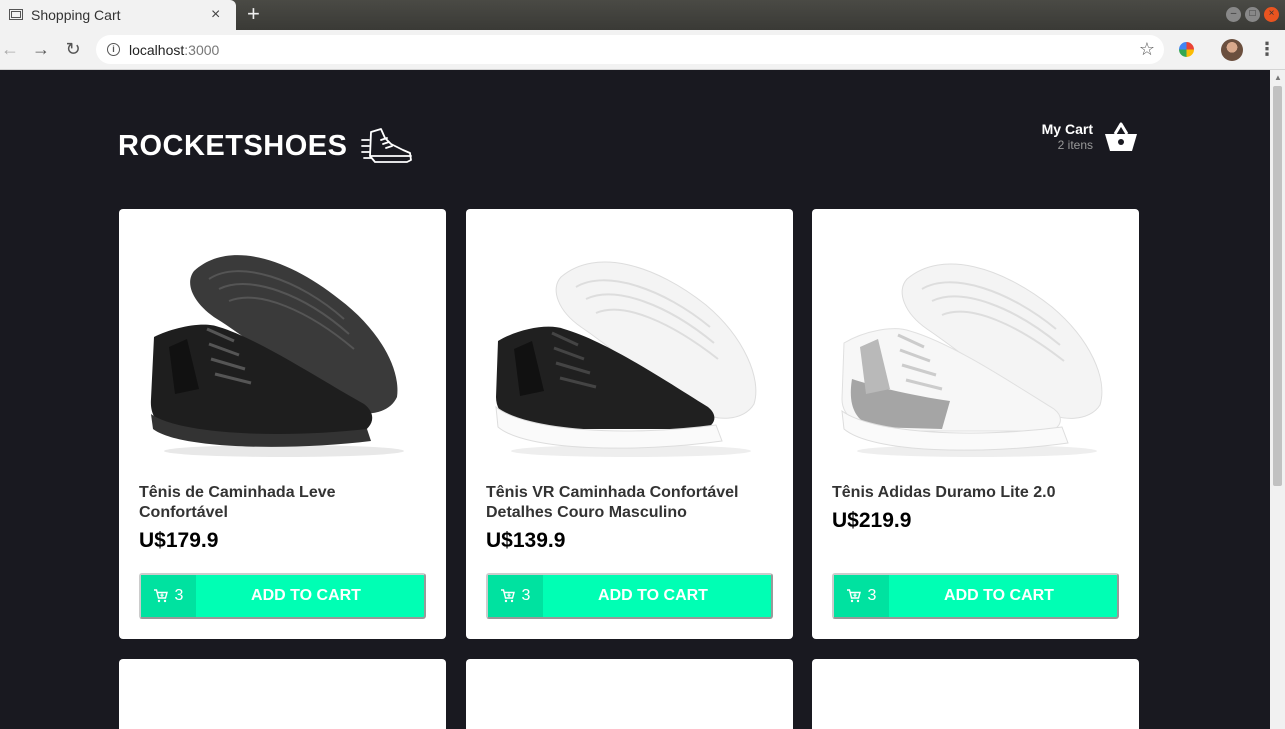  I want to click on cart-link: My Cart 2 itens, so click(1075, 138).